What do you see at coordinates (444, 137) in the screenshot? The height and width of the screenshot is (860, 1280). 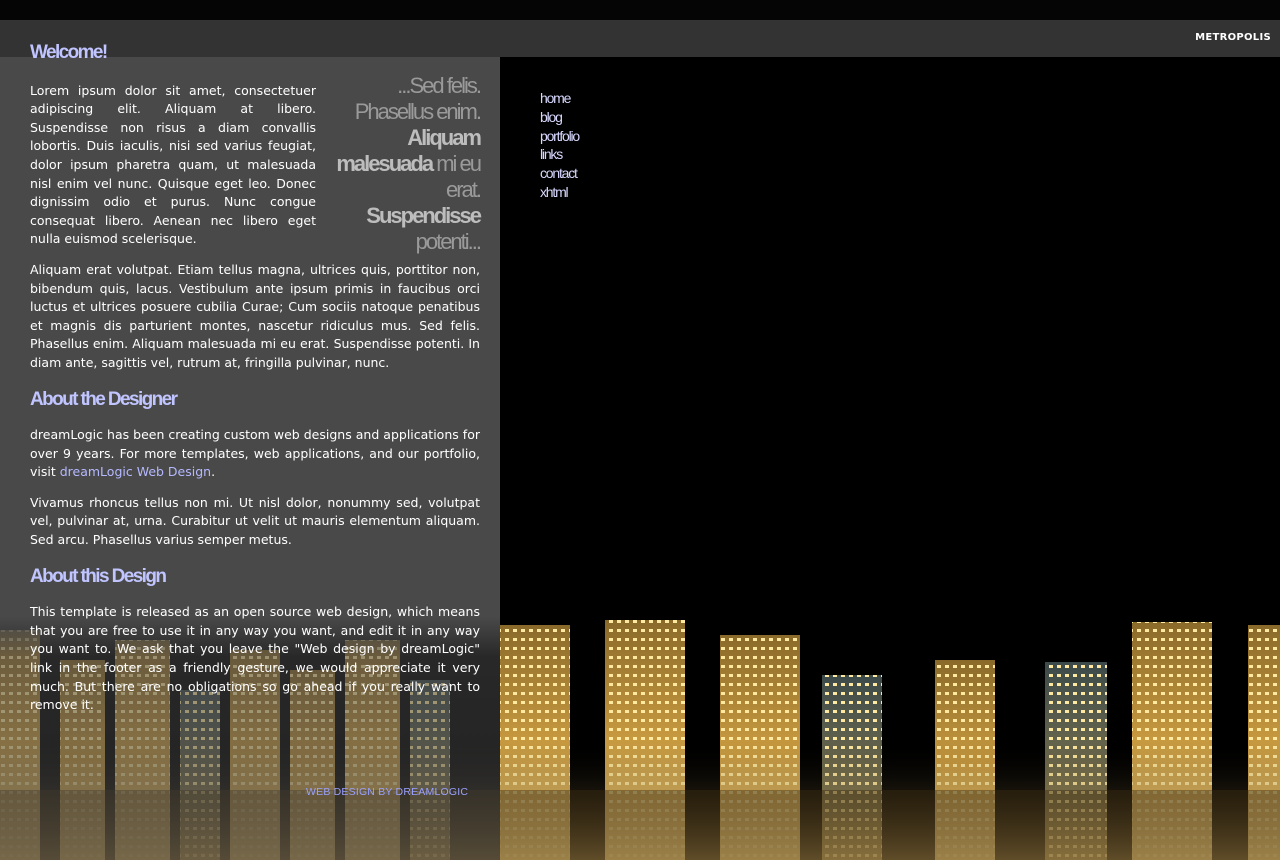 I see `pullquote-bold: Aliquam` at bounding box center [444, 137].